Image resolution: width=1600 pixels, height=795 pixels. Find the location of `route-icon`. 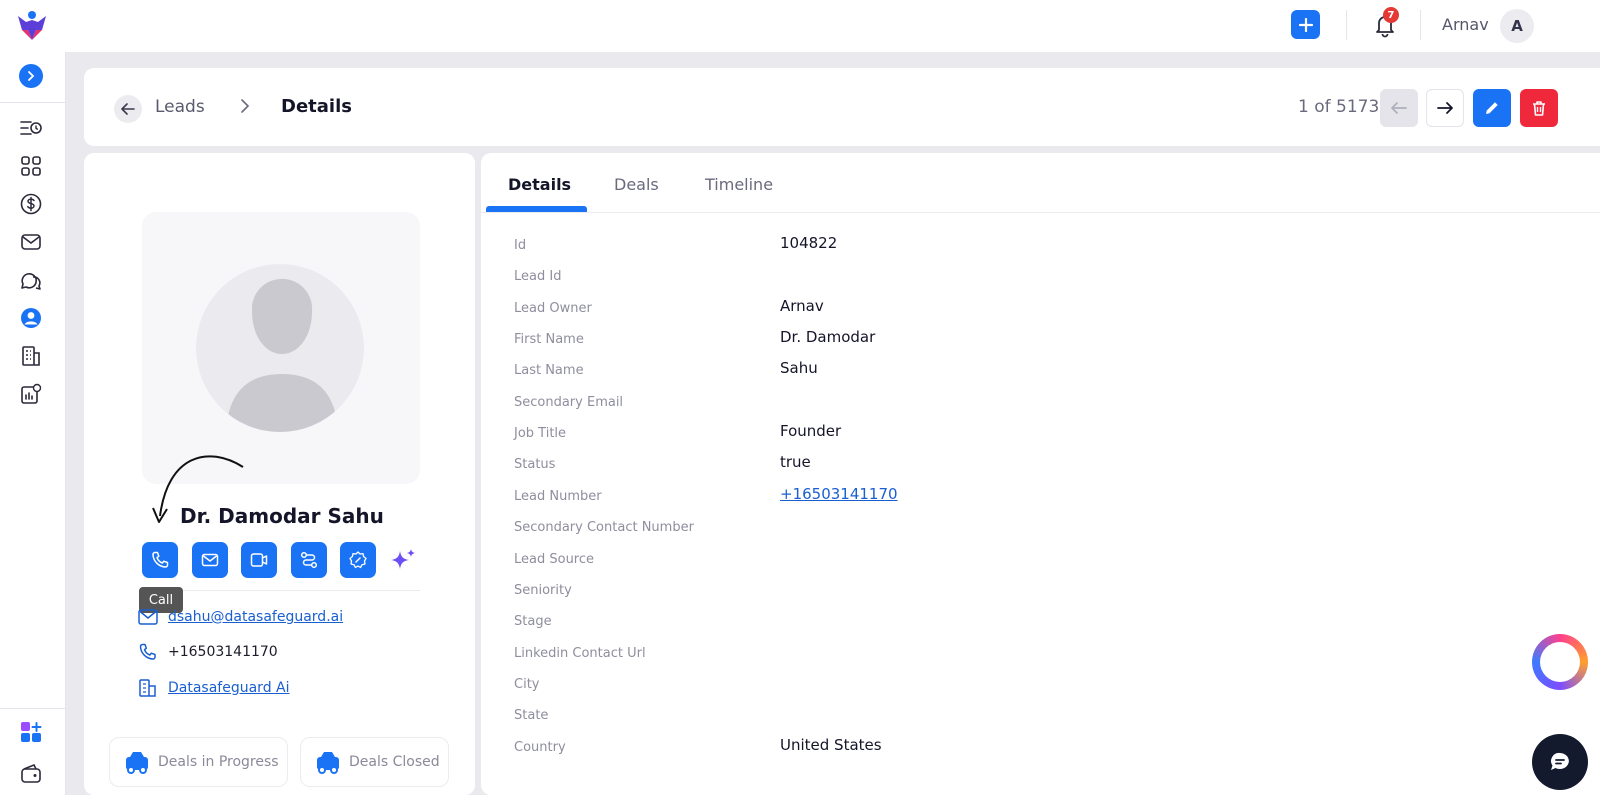

route-icon is located at coordinates (309, 560).